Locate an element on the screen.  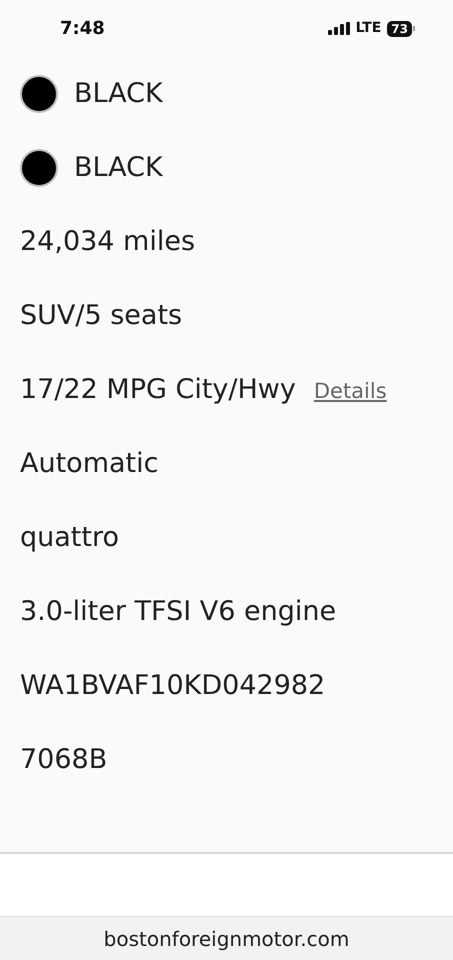
details-link: Details is located at coordinates (350, 392).